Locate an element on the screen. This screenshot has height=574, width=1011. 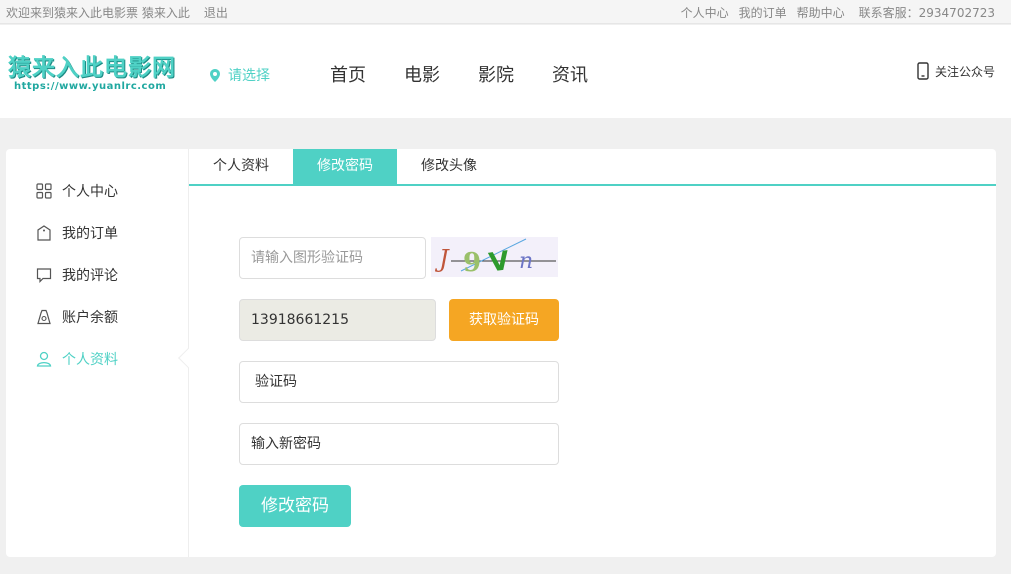
sidebar-item-label: 我的订单 is located at coordinates (90, 234).